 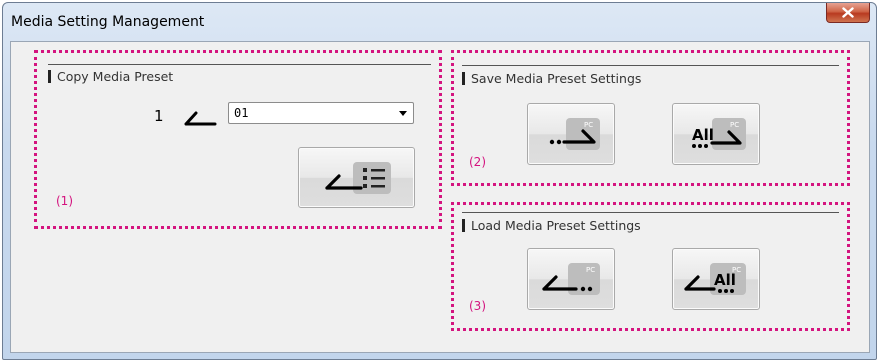 What do you see at coordinates (556, 78) in the screenshot?
I see `save-preset-label: Save Media Preset Settings` at bounding box center [556, 78].